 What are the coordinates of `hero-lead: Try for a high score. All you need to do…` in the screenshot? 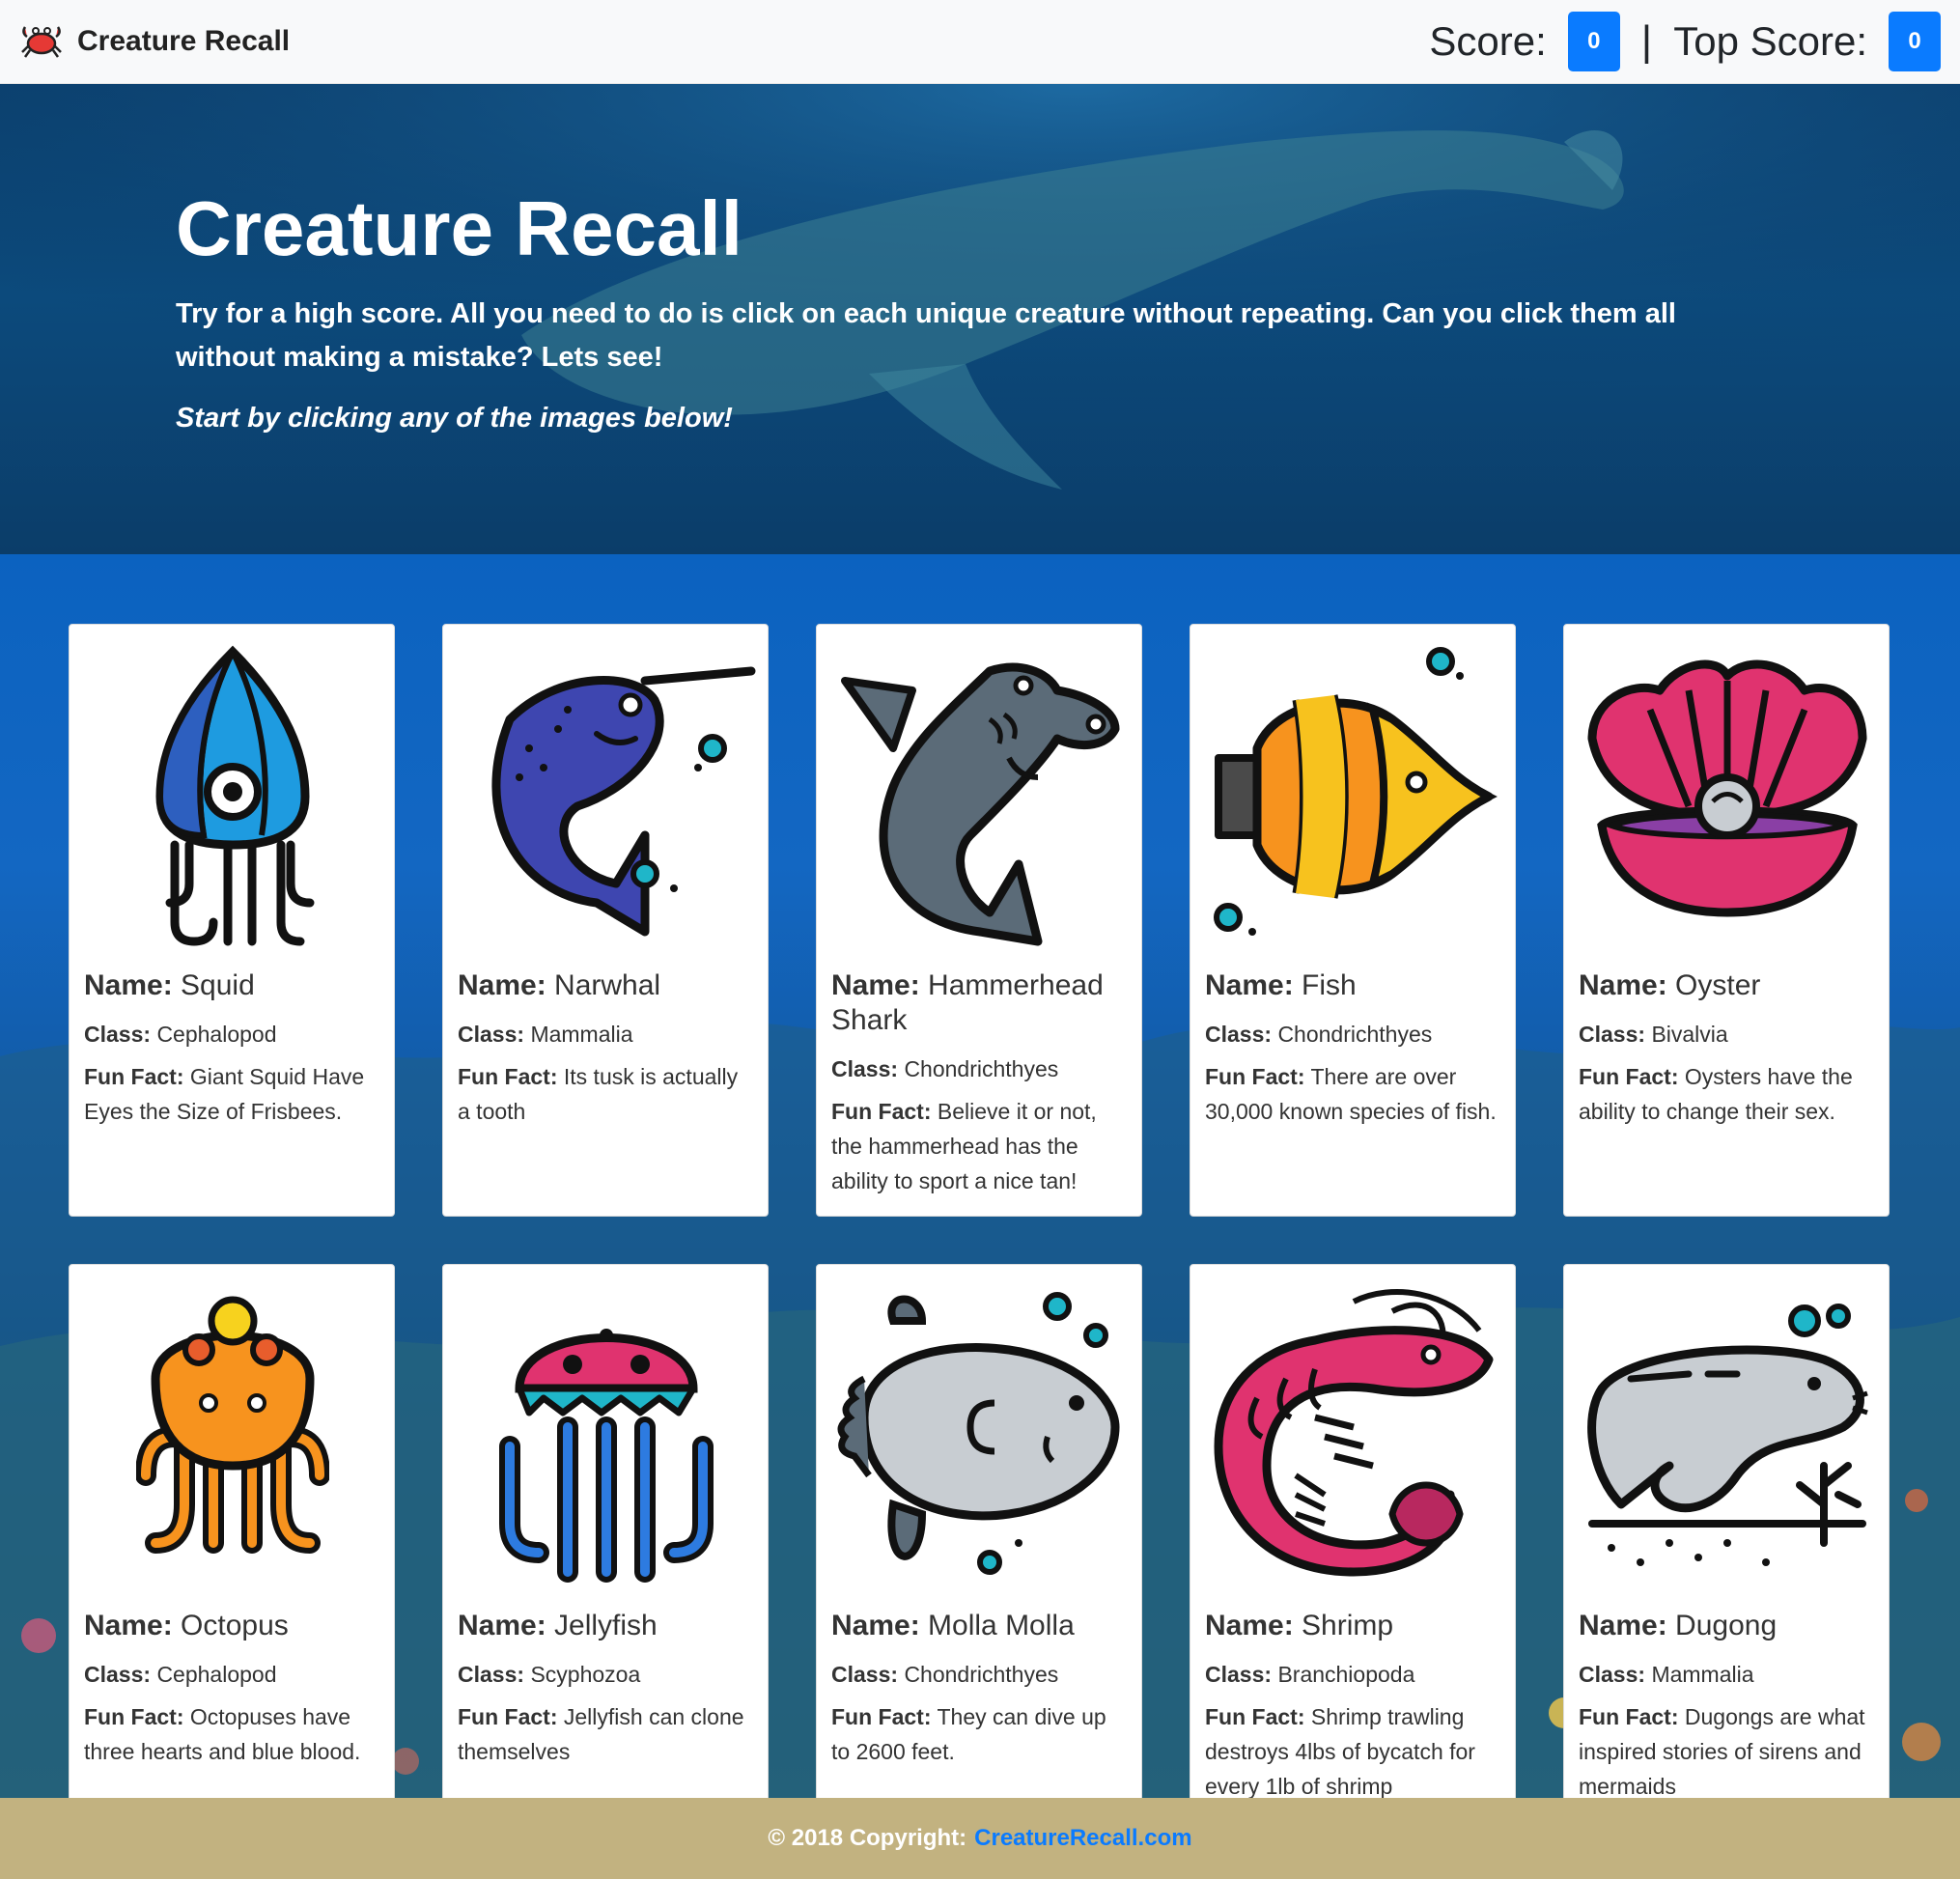 It's located at (926, 335).